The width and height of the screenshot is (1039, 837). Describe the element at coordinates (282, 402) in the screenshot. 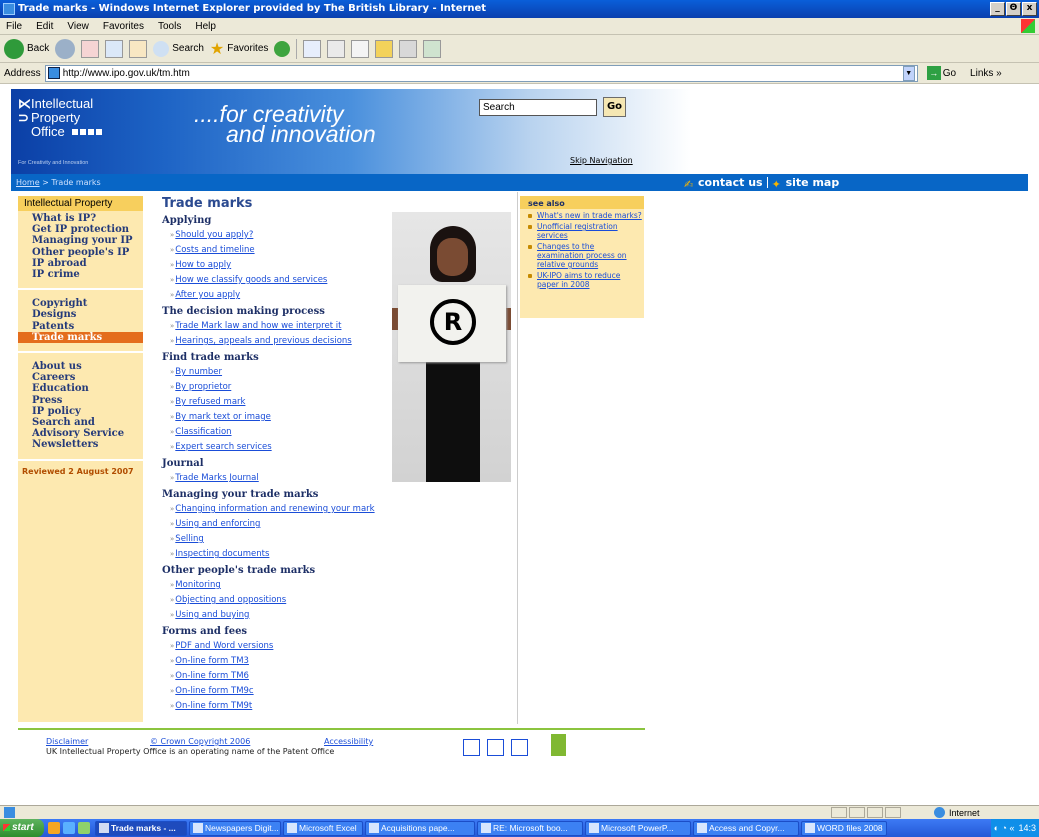

I see `link-by-refused-mark: »By refused mark` at that location.